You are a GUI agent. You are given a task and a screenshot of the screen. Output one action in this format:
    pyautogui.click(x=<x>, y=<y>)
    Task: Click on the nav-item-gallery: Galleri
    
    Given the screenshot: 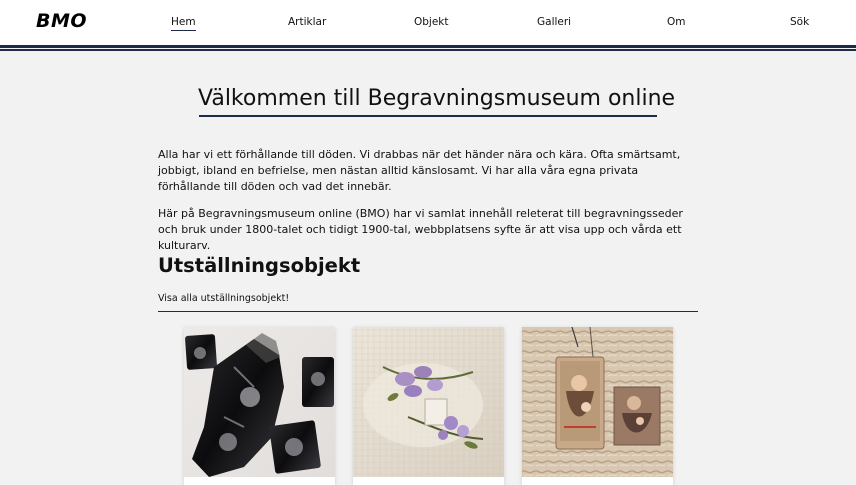 What is the action you would take?
    pyautogui.click(x=554, y=22)
    